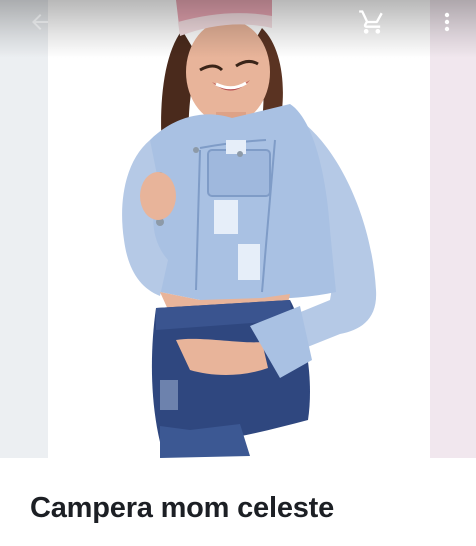 The height and width of the screenshot is (546, 476). I want to click on shopping-cart-icon, so click(371, 22).